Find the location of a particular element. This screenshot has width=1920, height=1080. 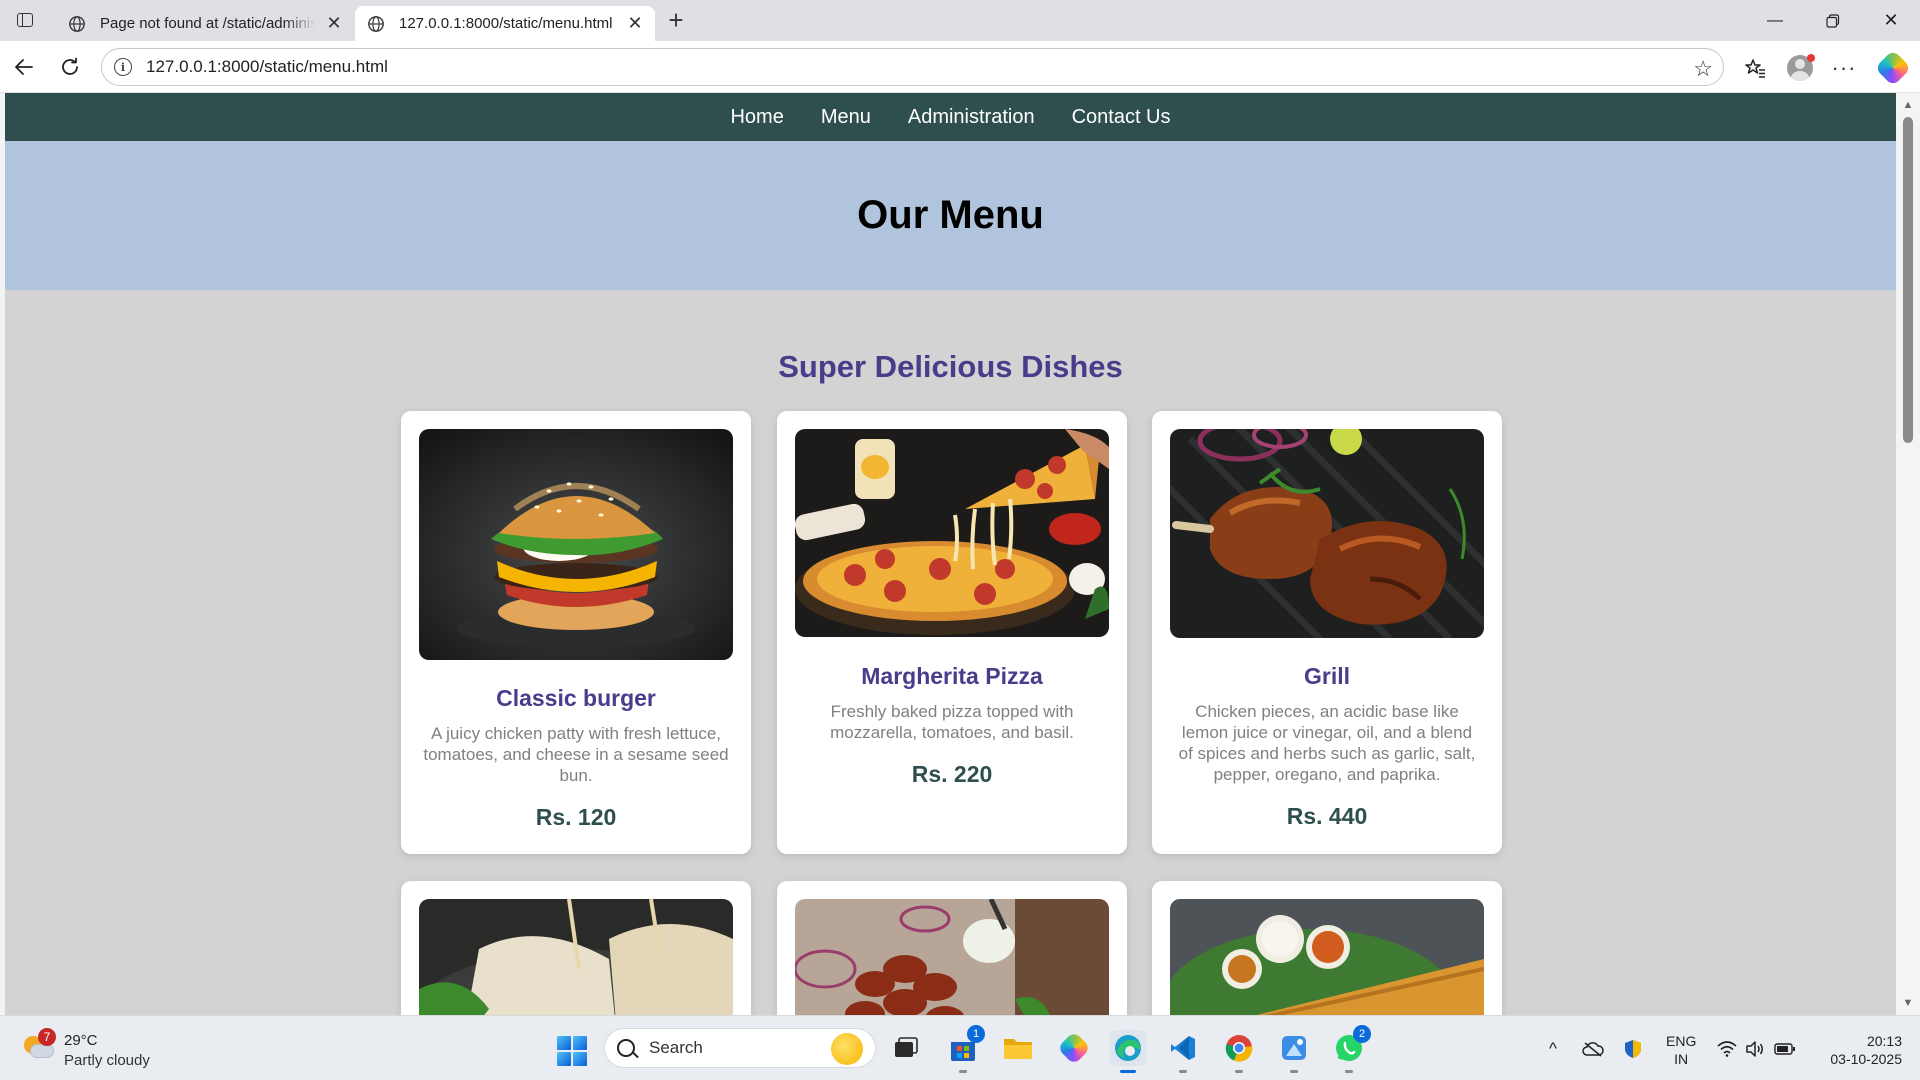

dish-name: Margherita Pizza is located at coordinates (952, 676).